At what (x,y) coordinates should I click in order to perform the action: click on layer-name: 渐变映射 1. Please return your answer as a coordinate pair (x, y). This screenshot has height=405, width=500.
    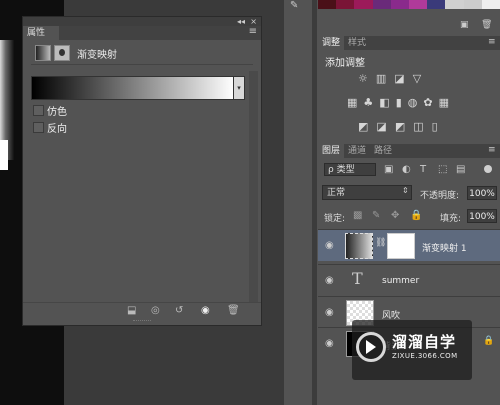
    Looking at the image, I should click on (444, 249).